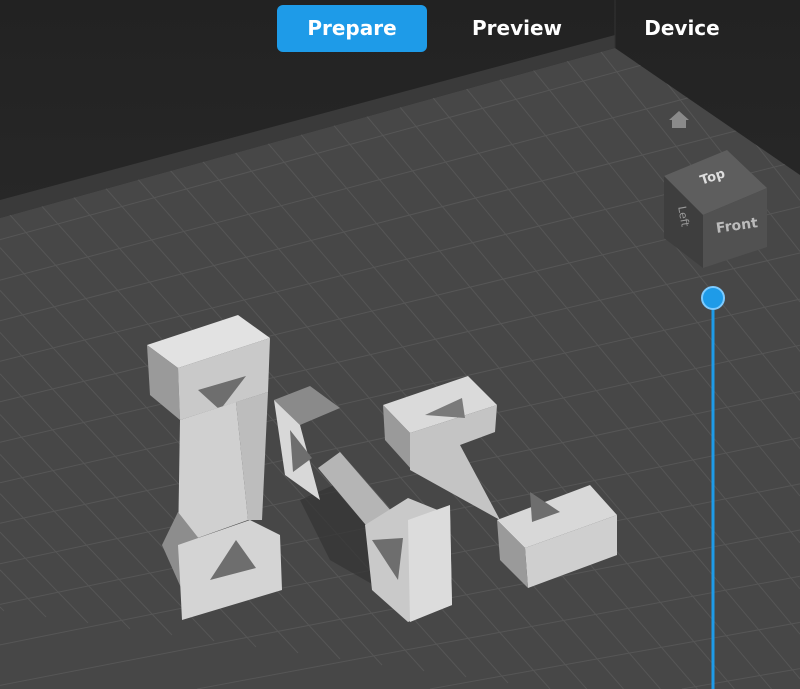 The height and width of the screenshot is (689, 800). Describe the element at coordinates (679, 120) in the screenshot. I see `home-view-icon` at that location.